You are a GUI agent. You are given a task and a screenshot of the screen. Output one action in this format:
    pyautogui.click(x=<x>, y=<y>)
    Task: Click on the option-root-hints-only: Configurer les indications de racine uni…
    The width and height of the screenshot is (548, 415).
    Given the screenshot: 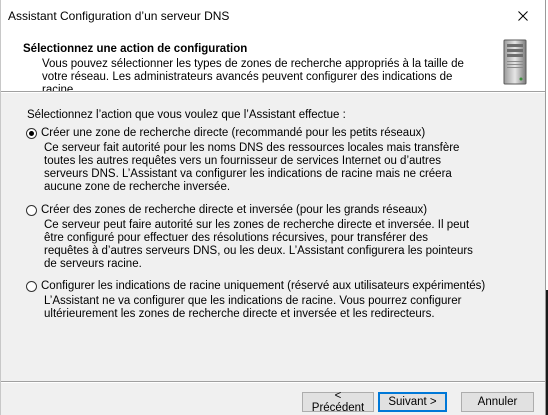 What is the action you would take?
    pyautogui.click(x=255, y=286)
    